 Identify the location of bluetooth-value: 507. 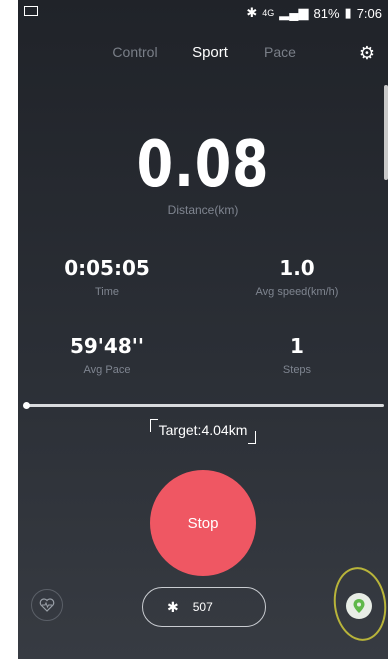
(202, 607).